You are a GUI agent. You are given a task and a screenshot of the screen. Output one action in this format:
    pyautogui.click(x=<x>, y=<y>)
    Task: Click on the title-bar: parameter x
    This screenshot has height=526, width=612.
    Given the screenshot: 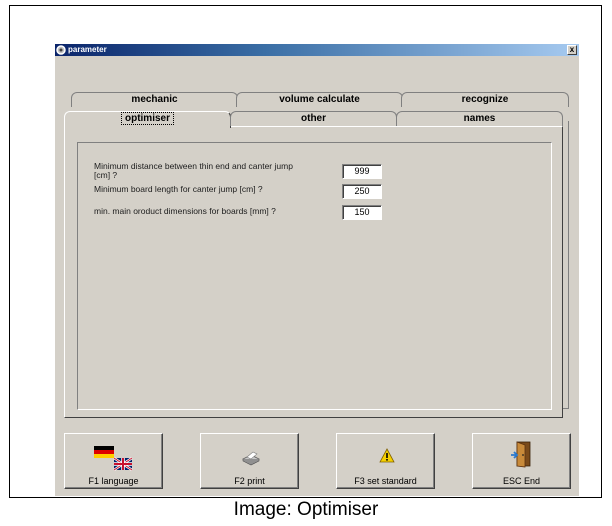 What is the action you would take?
    pyautogui.click(x=317, y=50)
    